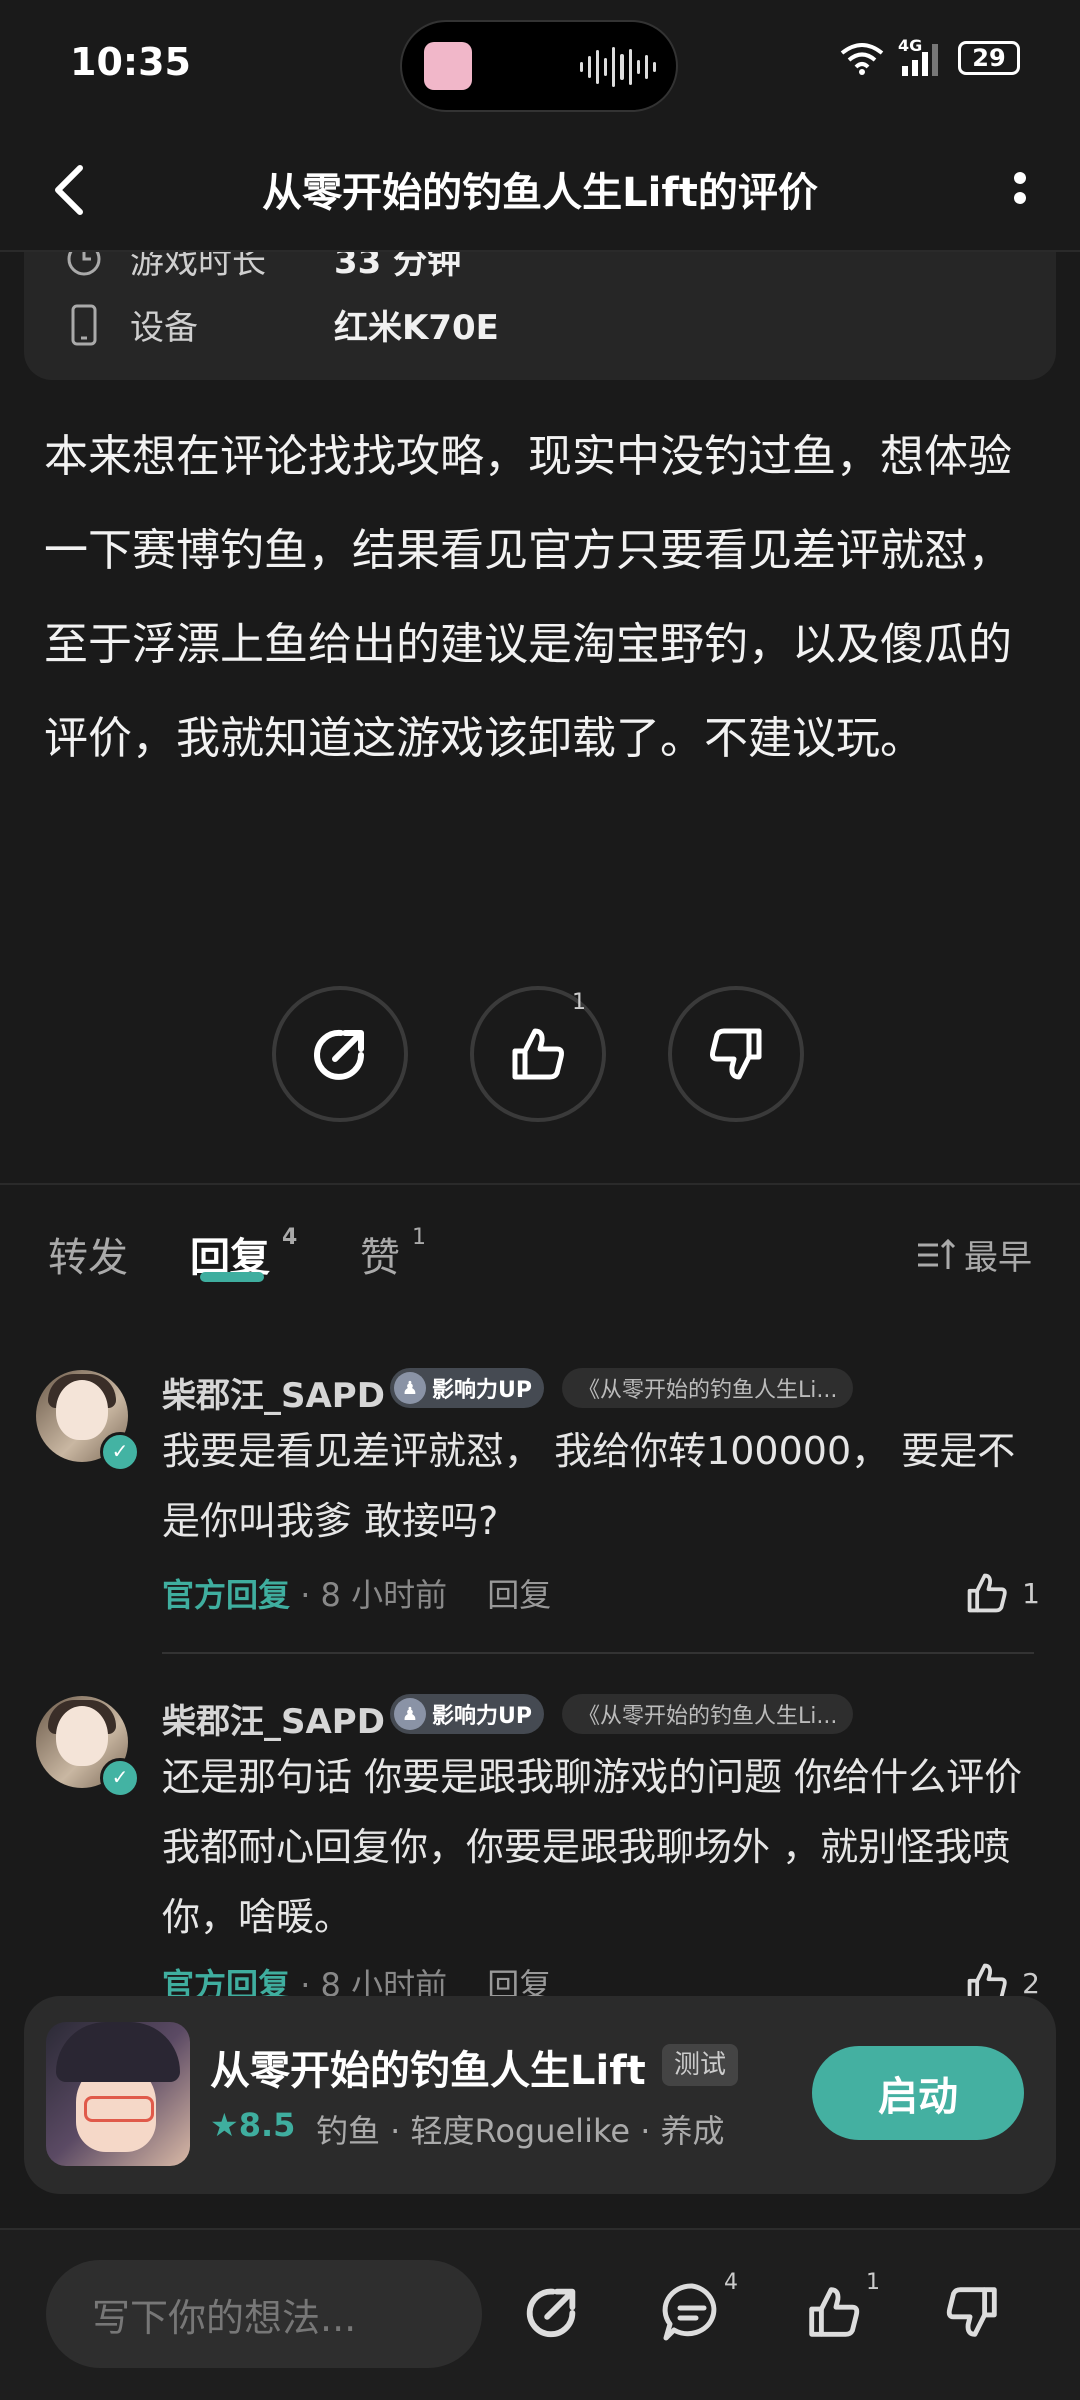 The width and height of the screenshot is (1080, 2400). Describe the element at coordinates (84, 263) in the screenshot. I see `clock-icon` at that location.